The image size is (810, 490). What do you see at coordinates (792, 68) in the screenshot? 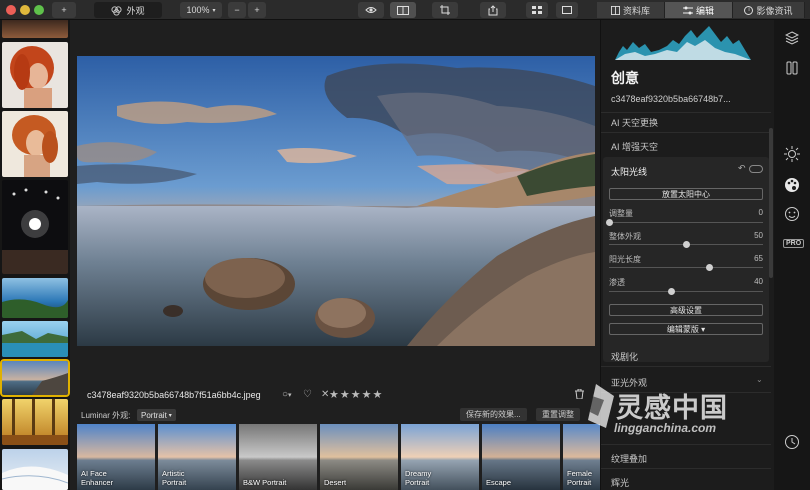
I see `canvas-icon` at bounding box center [792, 68].